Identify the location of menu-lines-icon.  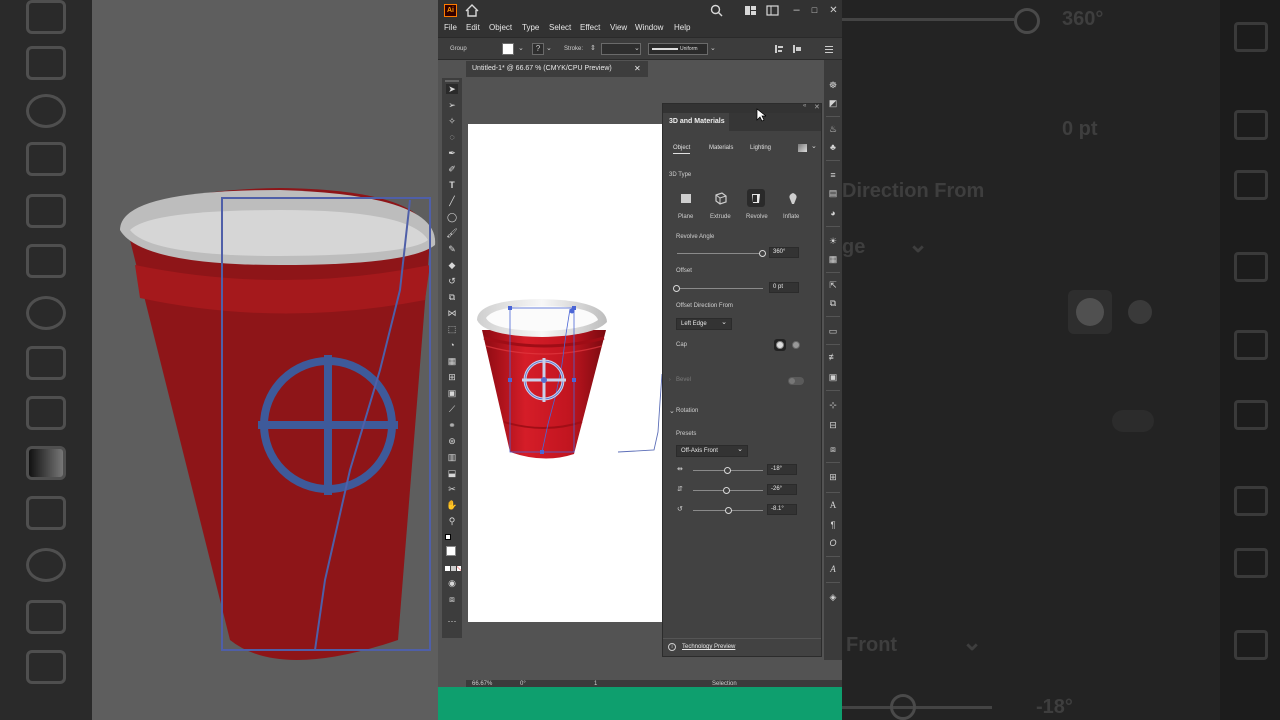
(829, 49).